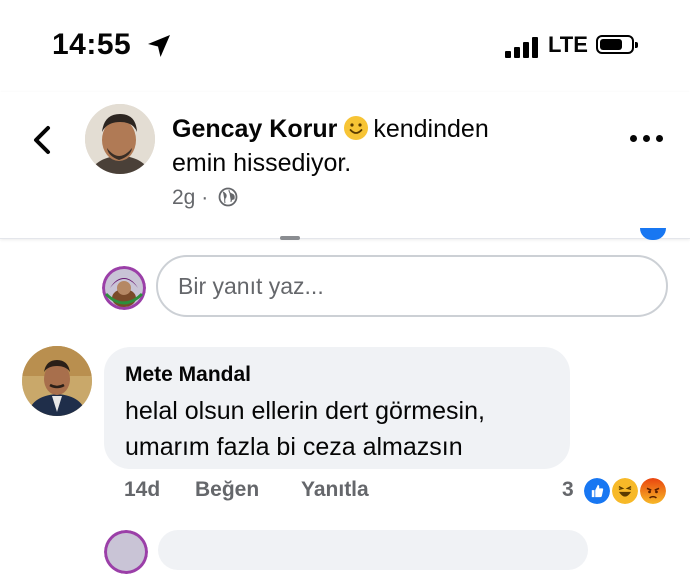  I want to click on feeling-text-2: emin hissediyor., so click(262, 163).